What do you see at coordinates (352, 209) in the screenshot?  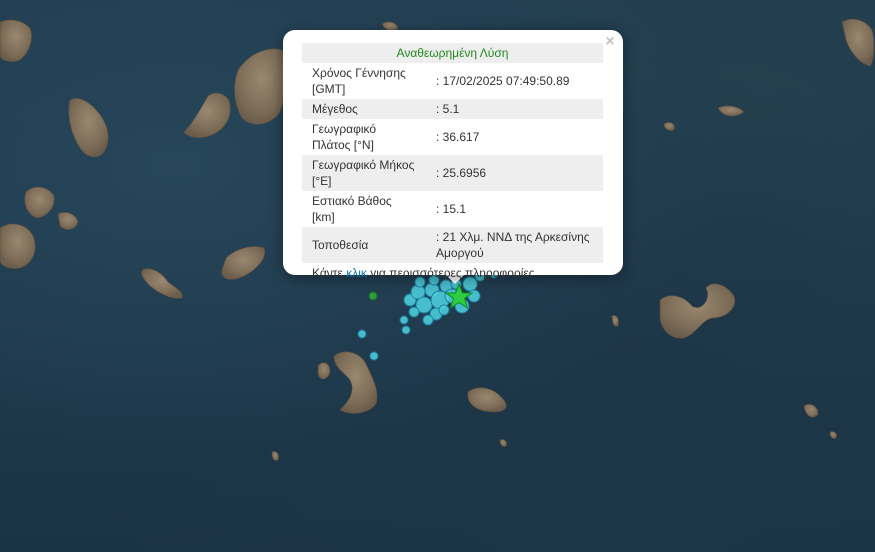 I see `info-label: Εστιακό Βάθος [km]` at bounding box center [352, 209].